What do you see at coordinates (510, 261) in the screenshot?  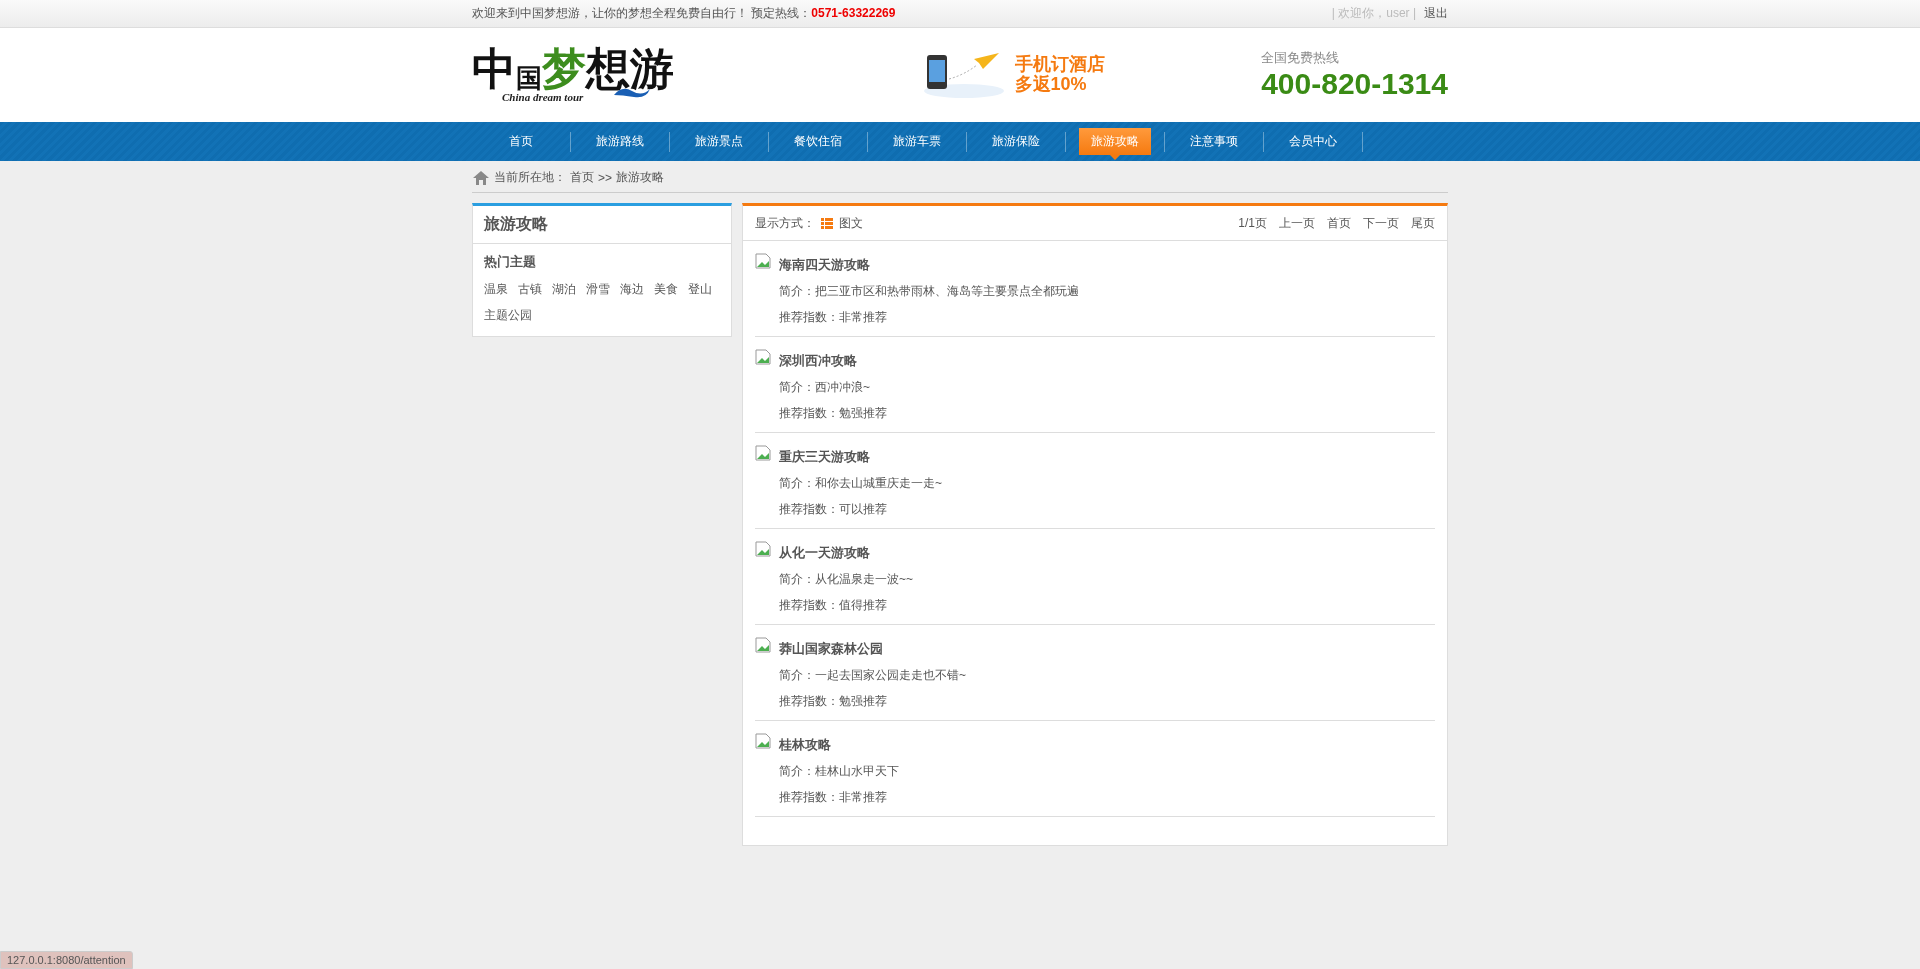 I see `section-title: 热门主题` at bounding box center [510, 261].